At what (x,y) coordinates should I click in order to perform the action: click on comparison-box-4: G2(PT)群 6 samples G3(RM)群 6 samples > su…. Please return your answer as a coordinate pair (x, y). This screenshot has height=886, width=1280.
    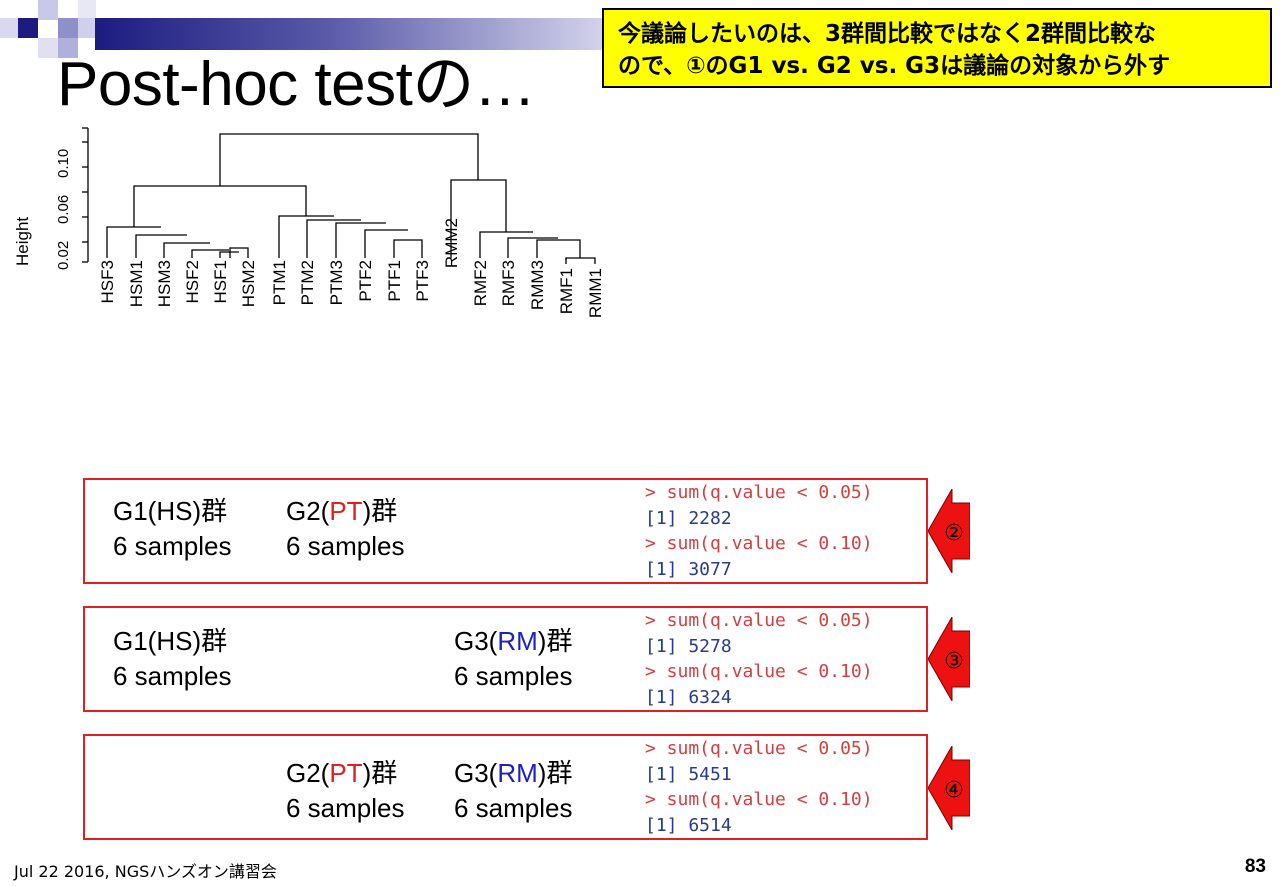
    Looking at the image, I should click on (505, 787).